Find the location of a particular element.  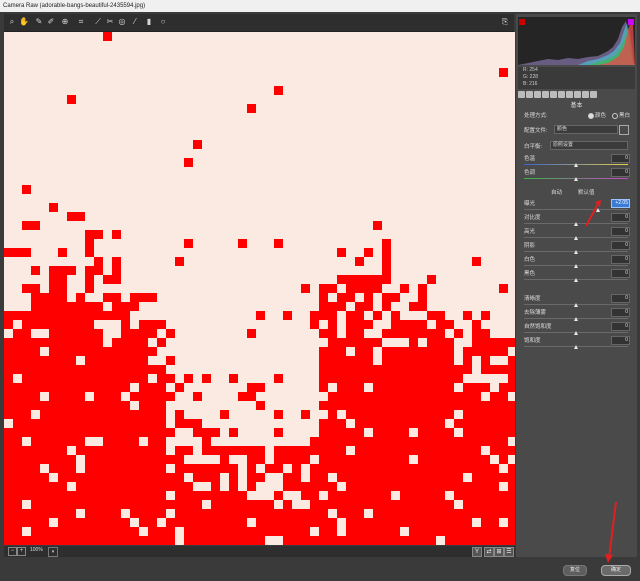

before-after-view-icon: Y is located at coordinates (477, 552).